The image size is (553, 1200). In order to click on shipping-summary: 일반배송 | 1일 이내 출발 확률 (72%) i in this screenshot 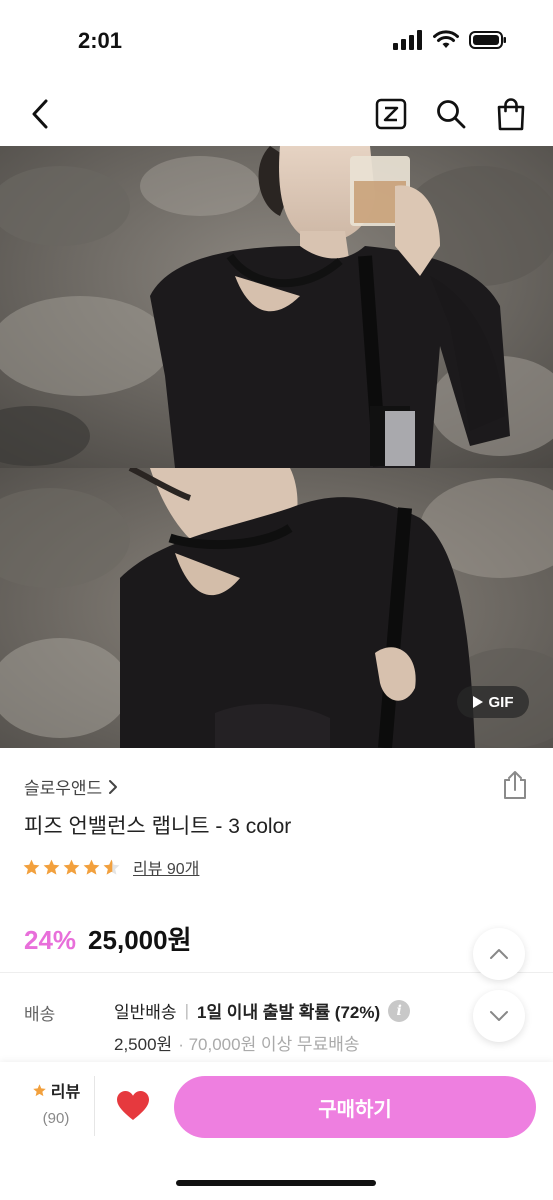, I will do `click(262, 1010)`.